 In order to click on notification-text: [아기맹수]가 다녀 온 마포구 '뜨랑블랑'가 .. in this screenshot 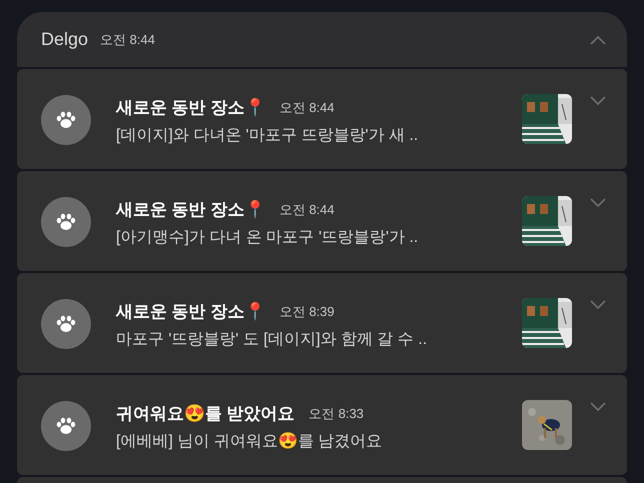, I will do `click(268, 238)`.